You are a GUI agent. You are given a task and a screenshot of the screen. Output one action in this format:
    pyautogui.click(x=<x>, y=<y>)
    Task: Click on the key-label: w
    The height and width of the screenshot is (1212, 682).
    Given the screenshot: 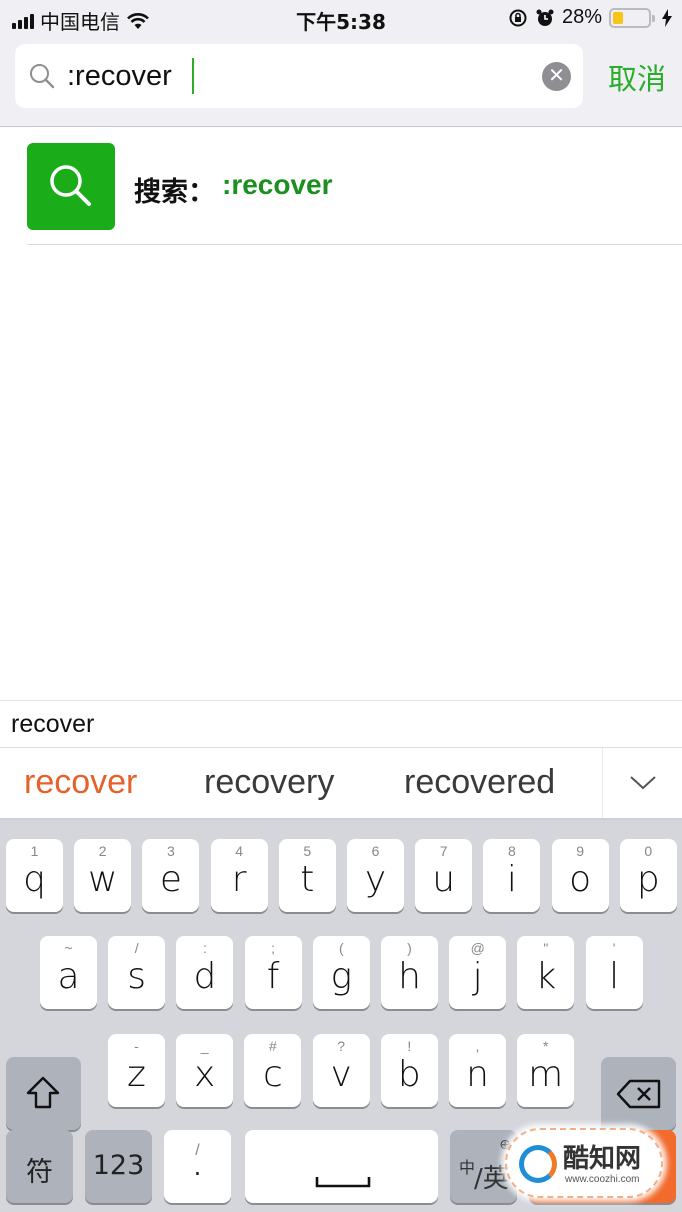 What is the action you would take?
    pyautogui.click(x=102, y=879)
    